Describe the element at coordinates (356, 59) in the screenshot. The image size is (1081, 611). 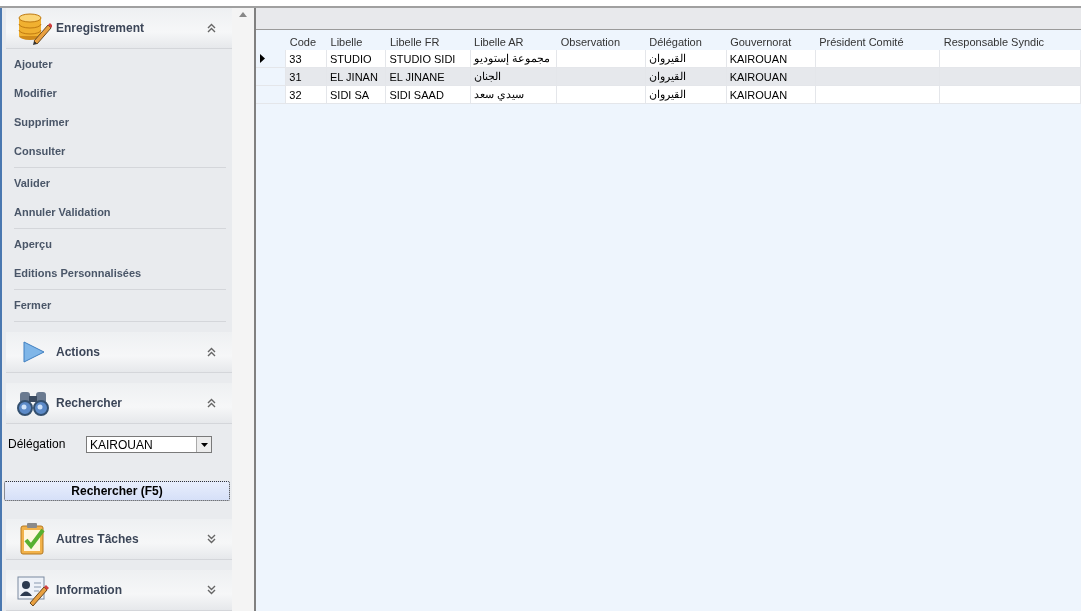
I see `table-cell: STUDIO` at that location.